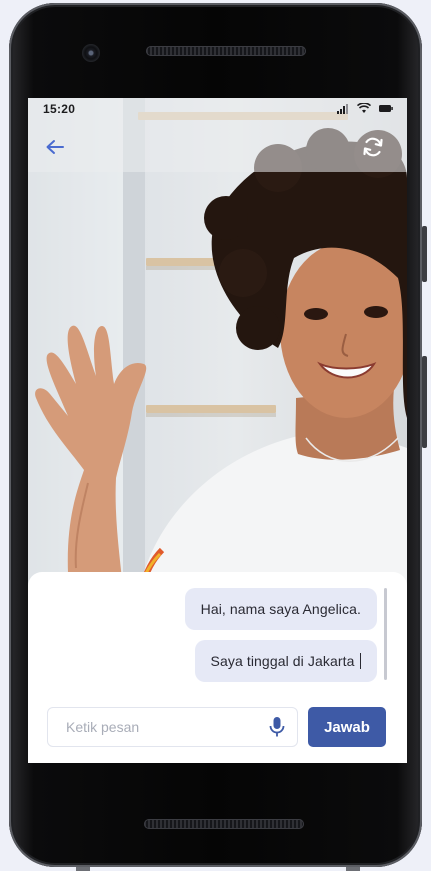 This screenshot has width=431, height=871. Describe the element at coordinates (424, 254) in the screenshot. I see `volume-button` at that location.